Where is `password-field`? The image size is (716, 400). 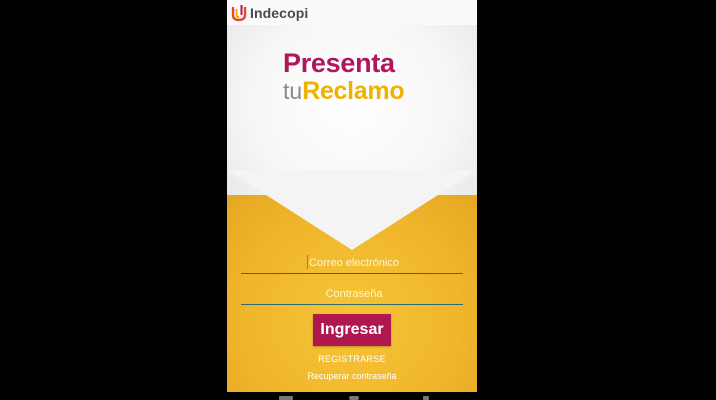
password-field is located at coordinates (354, 294).